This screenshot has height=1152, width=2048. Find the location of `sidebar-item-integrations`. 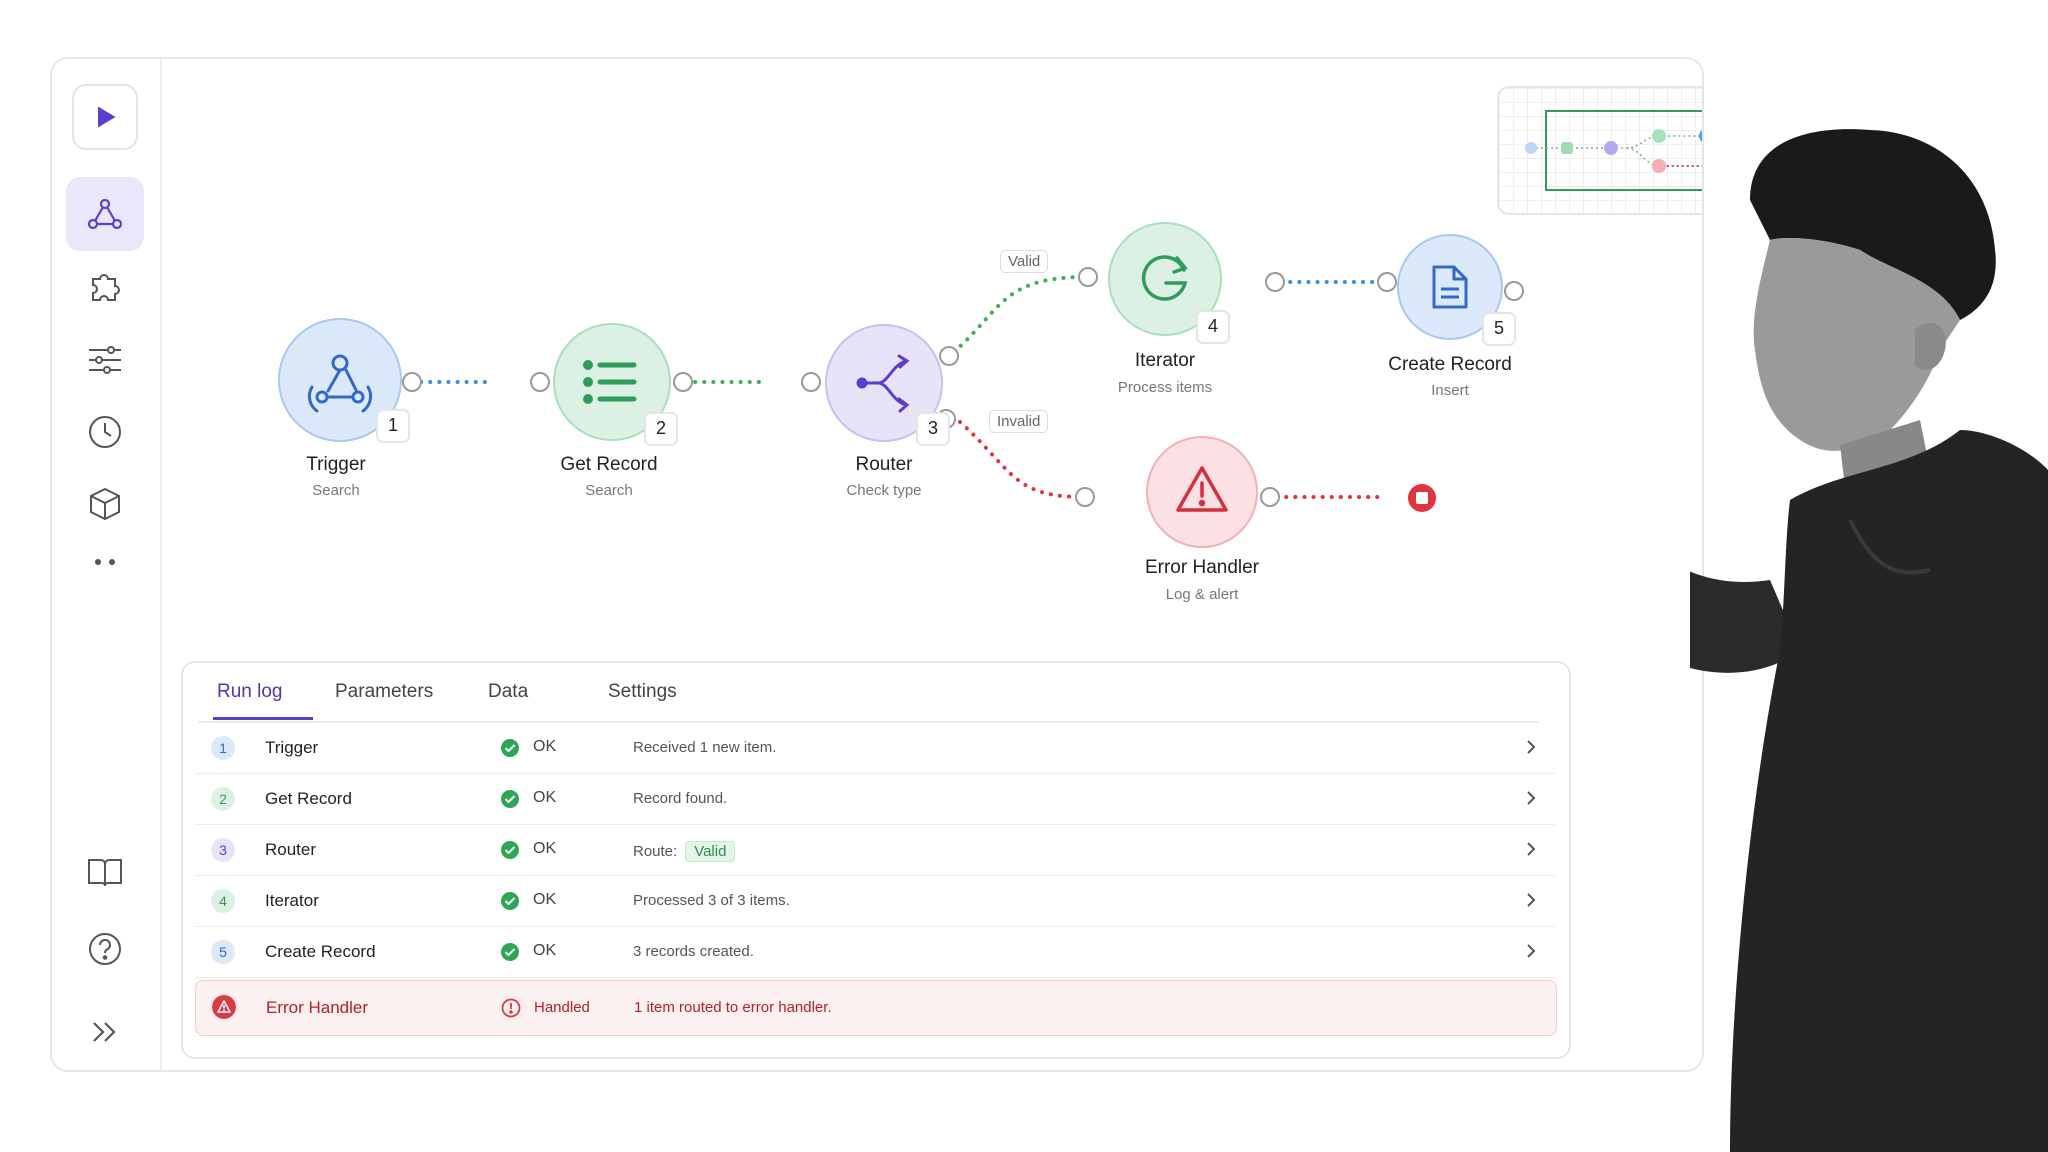

sidebar-item-integrations is located at coordinates (105, 287).